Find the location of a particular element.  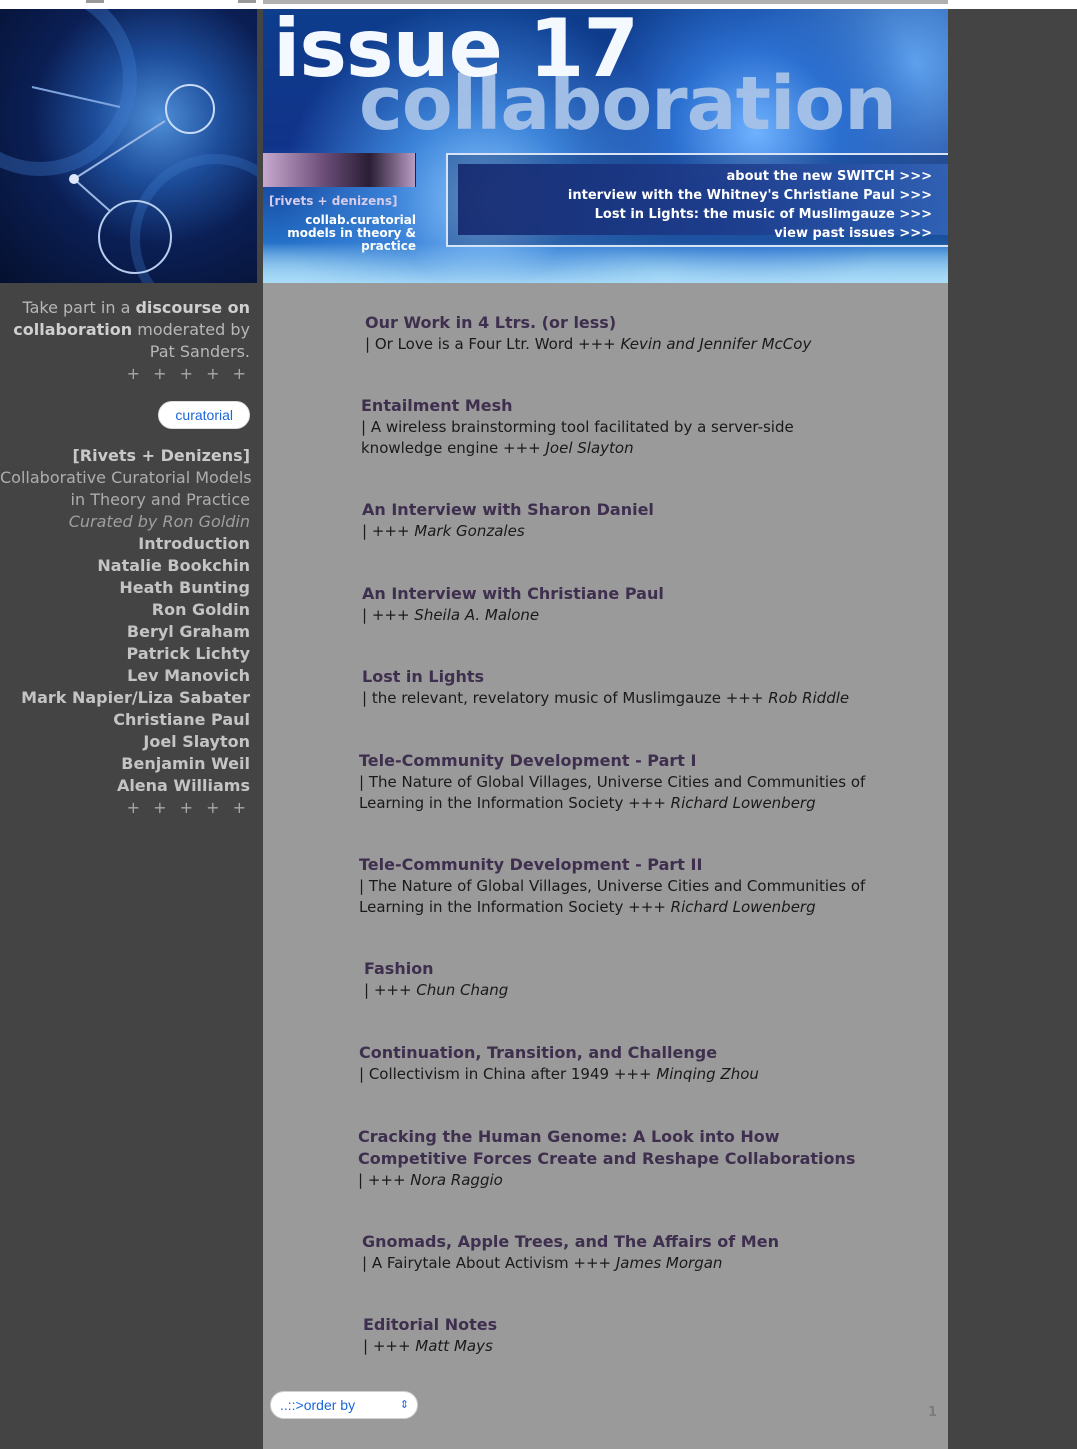

page-number: 1 is located at coordinates (933, 1412).